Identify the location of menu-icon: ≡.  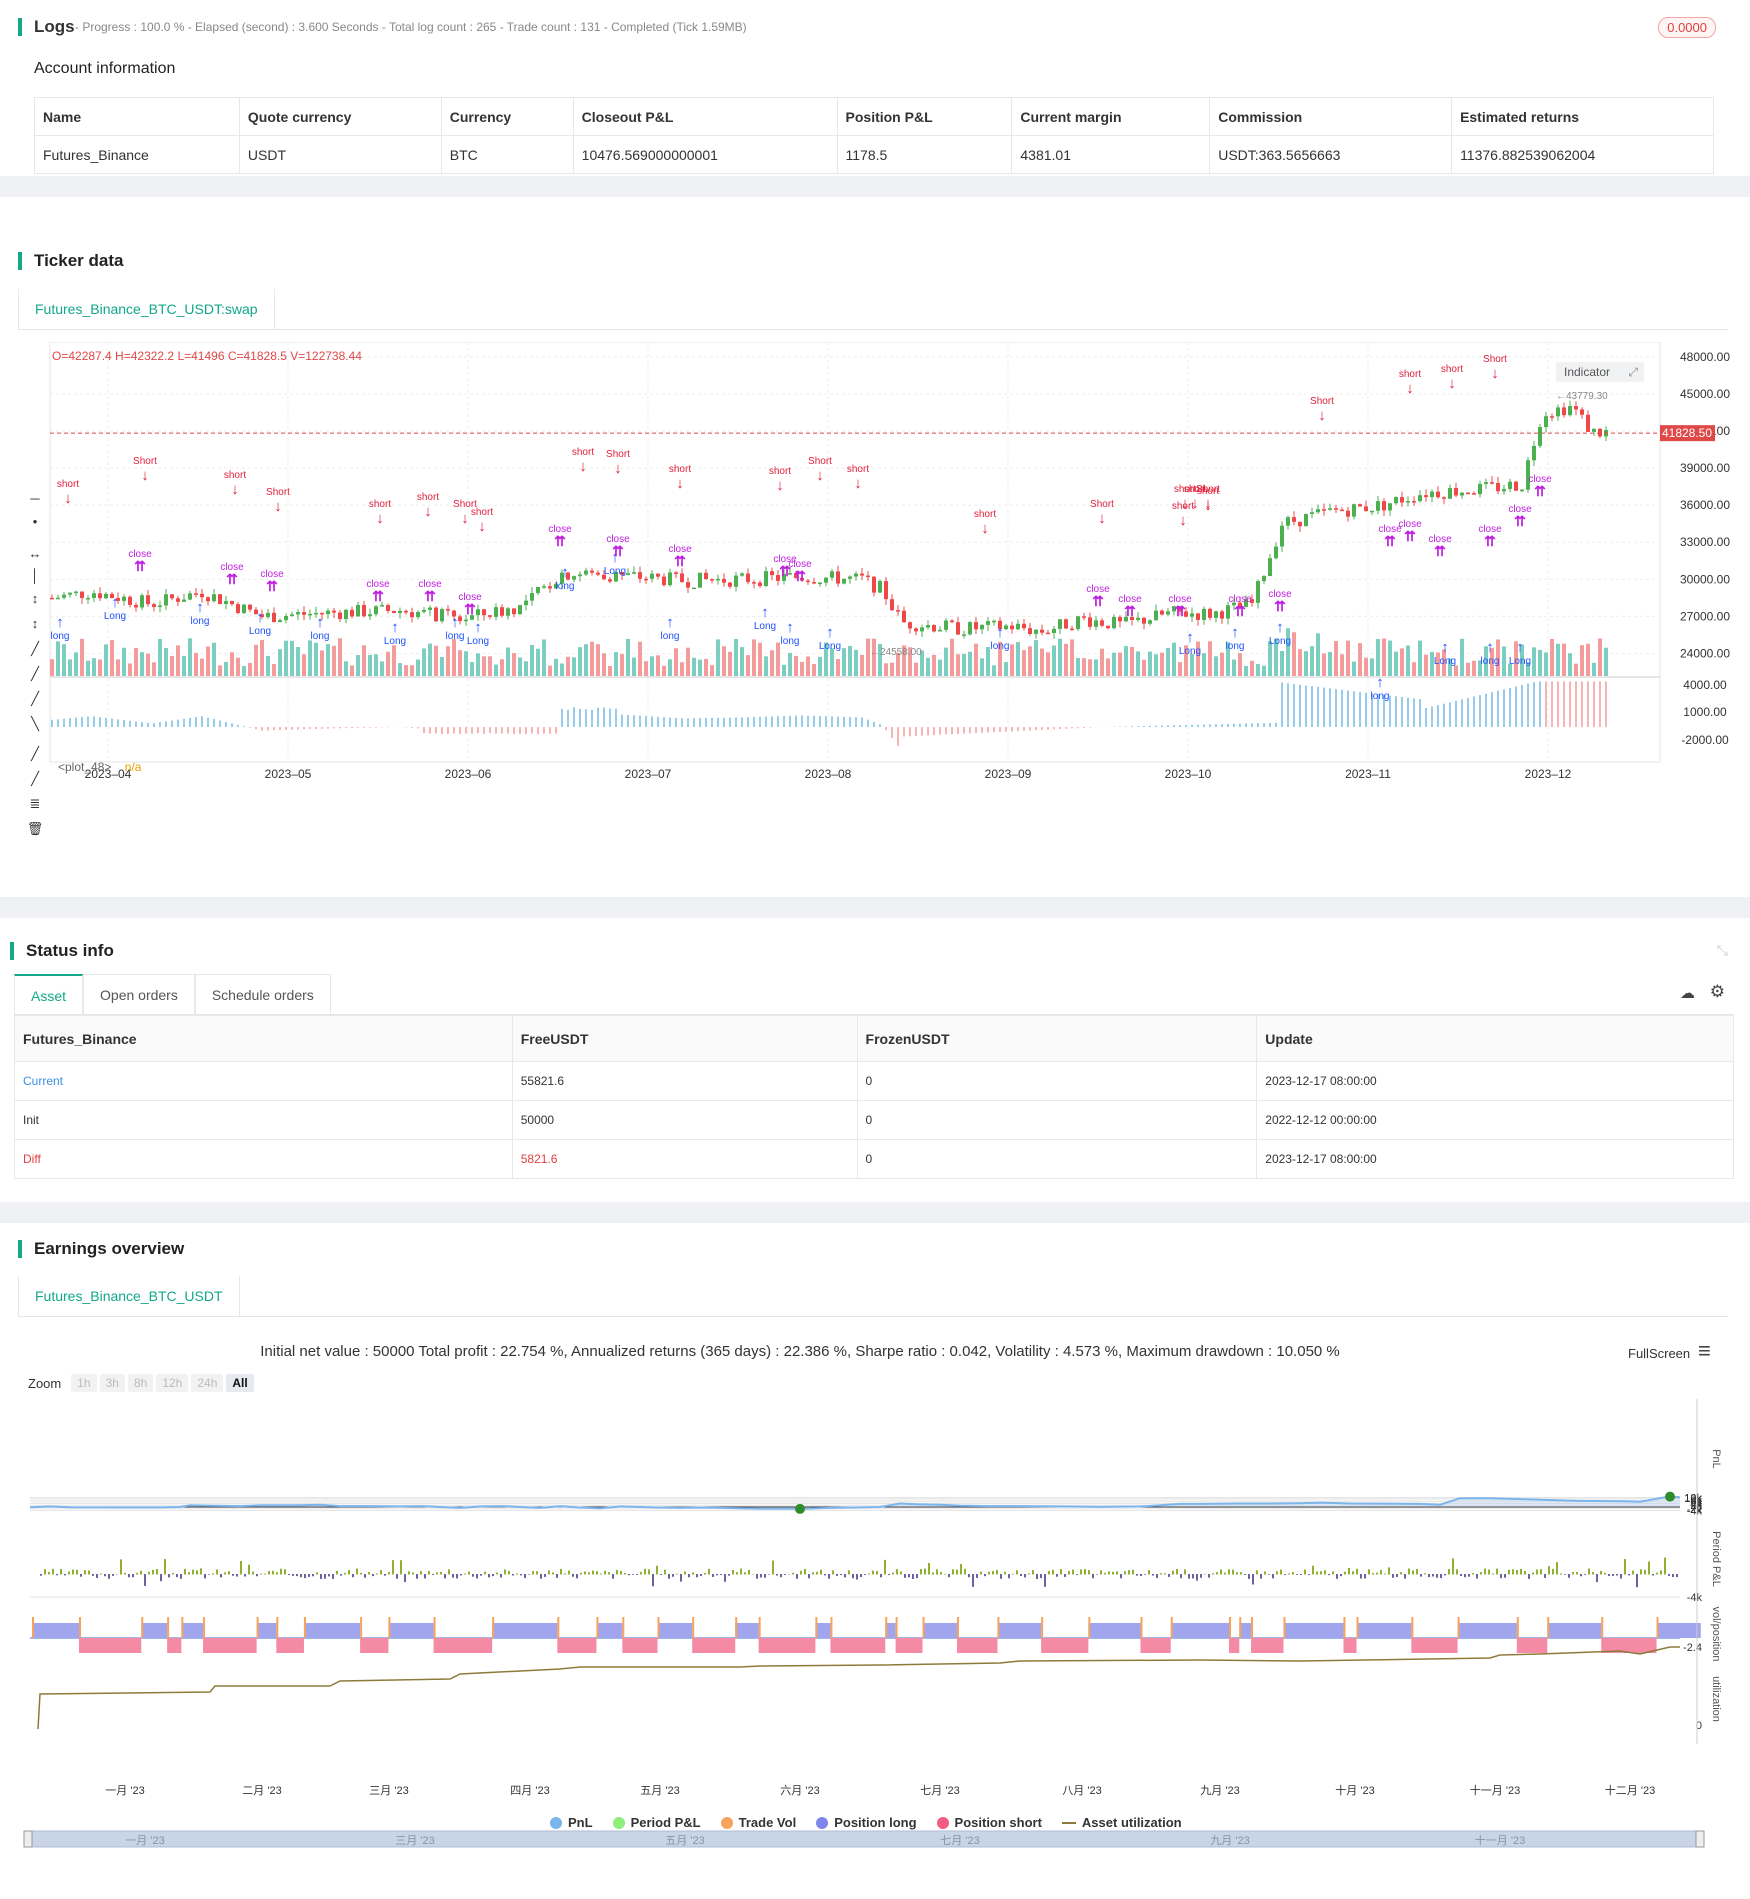
(1704, 1351).